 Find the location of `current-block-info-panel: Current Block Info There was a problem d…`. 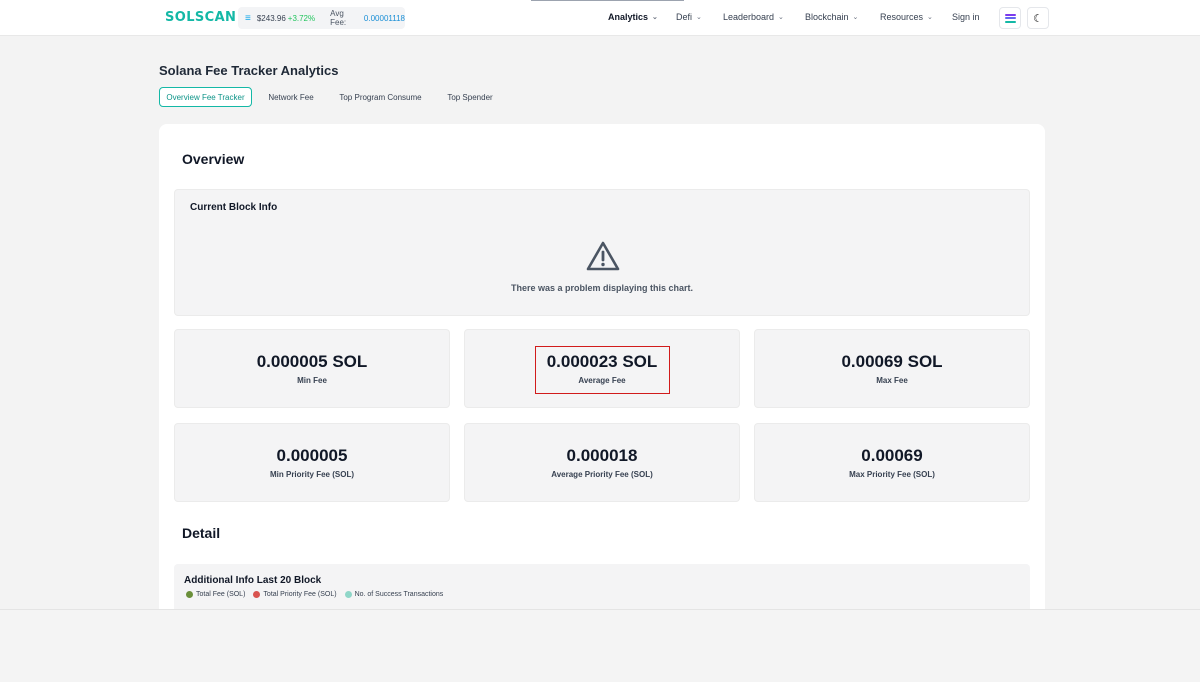

current-block-info-panel: Current Block Info There was a problem d… is located at coordinates (602, 252).